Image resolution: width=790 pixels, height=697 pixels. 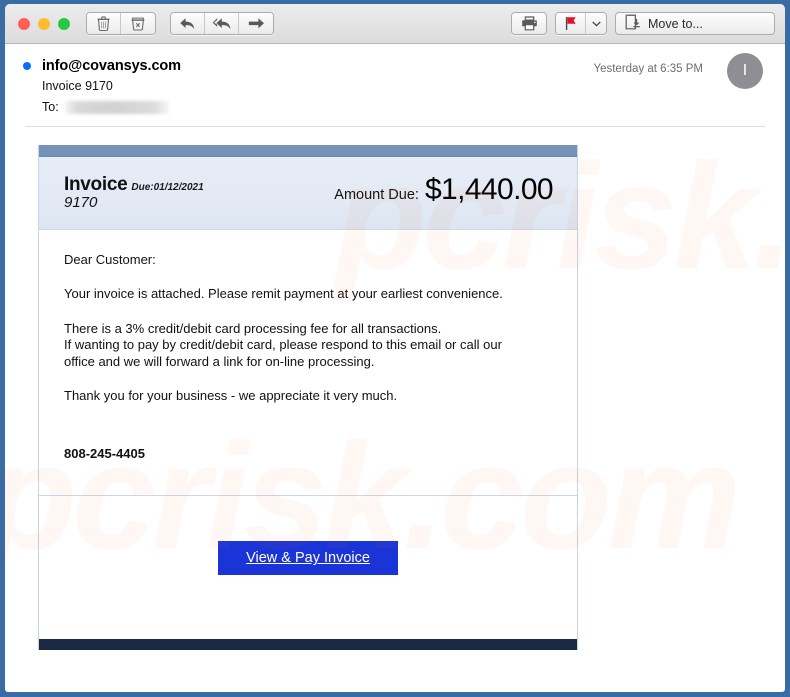 I want to click on flag-menu-button, so click(x=596, y=23).